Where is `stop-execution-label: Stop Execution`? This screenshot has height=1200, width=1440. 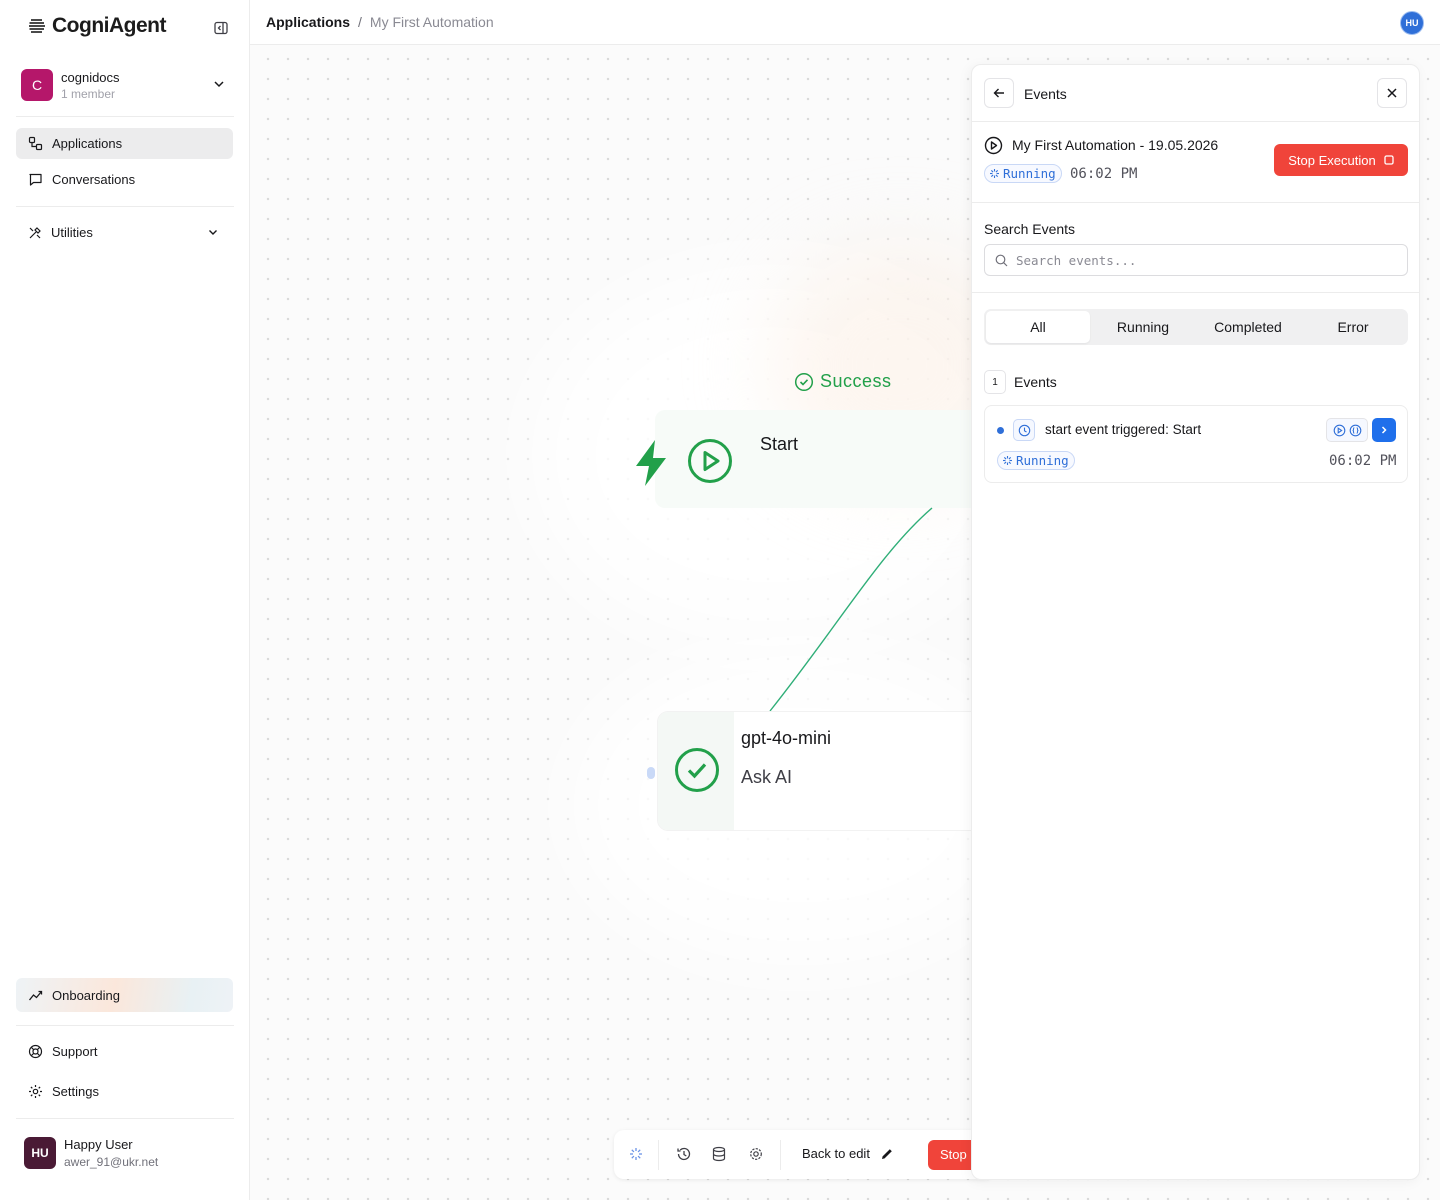
stop-execution-label: Stop Execution is located at coordinates (1332, 160).